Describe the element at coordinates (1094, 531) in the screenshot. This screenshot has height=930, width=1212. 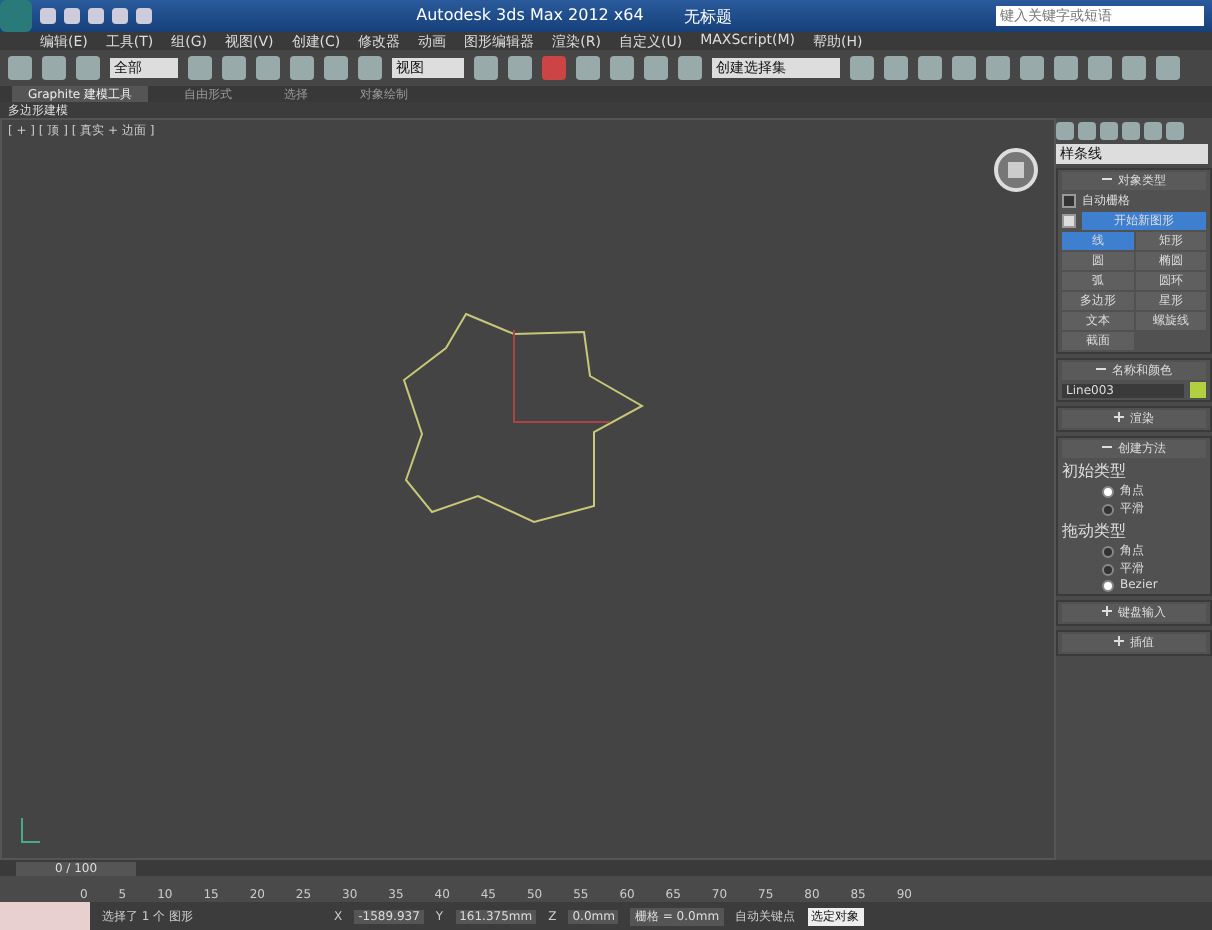
I see `group-title: 拖动类型` at that location.